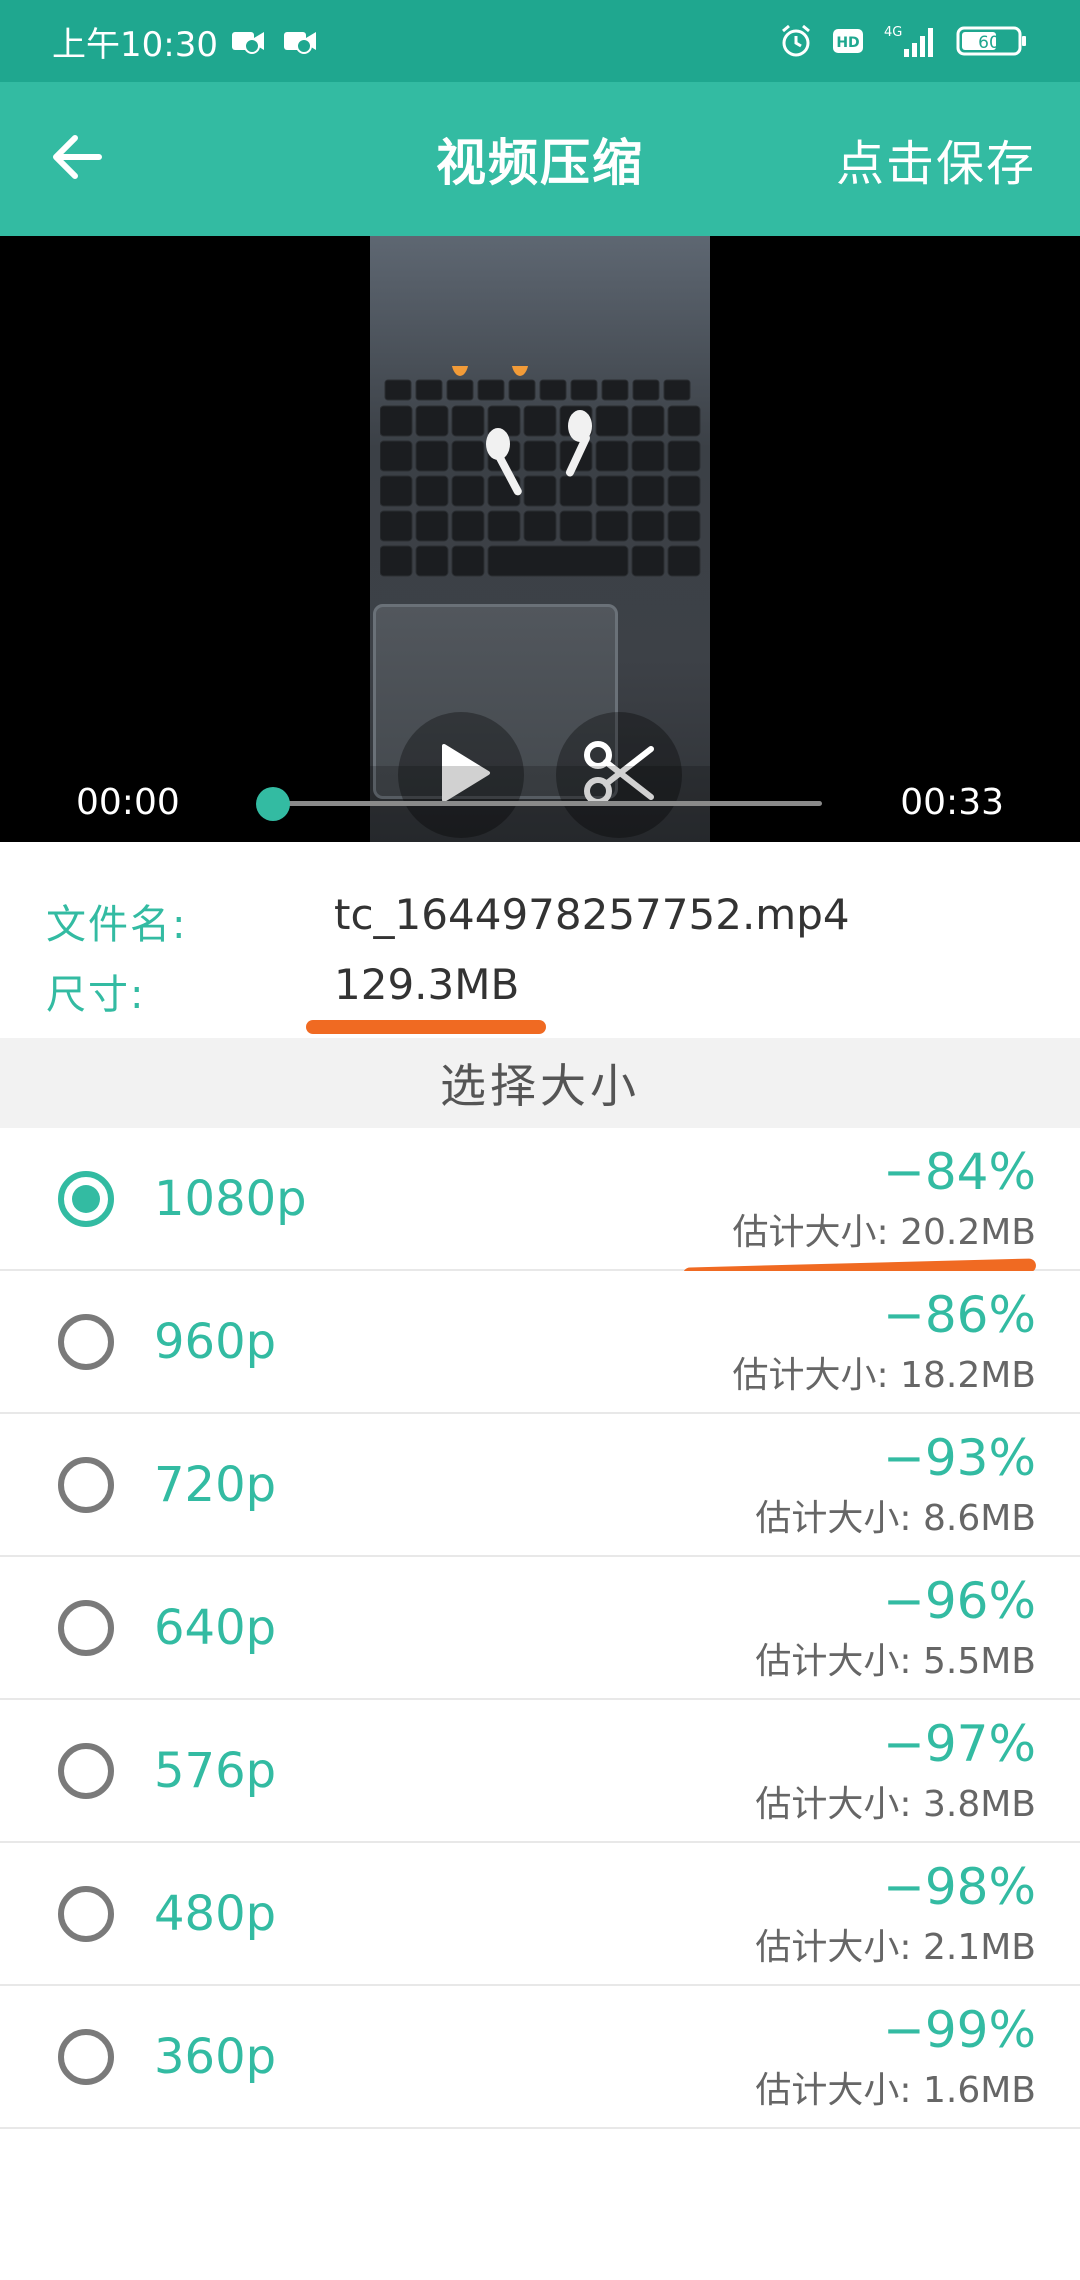  What do you see at coordinates (540, 1342) in the screenshot?
I see `option-960p: 960p −86% 估计大小: 18.2MB` at bounding box center [540, 1342].